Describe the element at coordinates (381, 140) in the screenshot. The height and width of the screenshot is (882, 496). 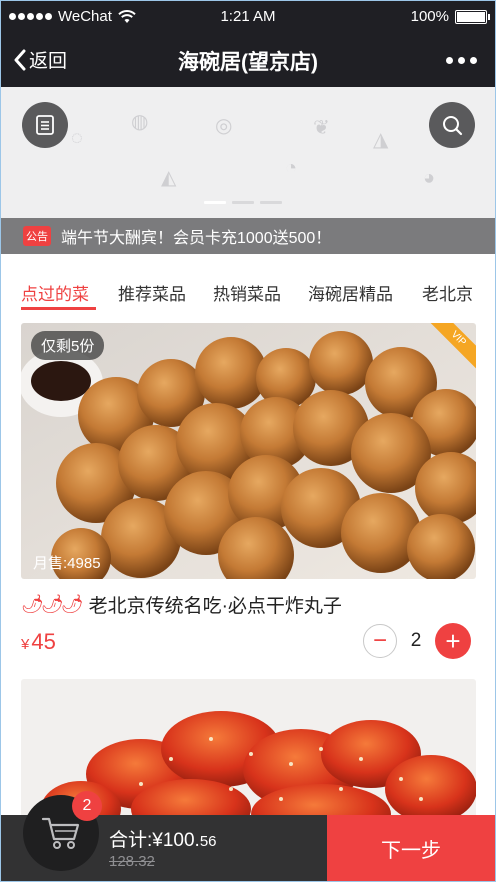
I see `doodle-icon: ◮` at that location.